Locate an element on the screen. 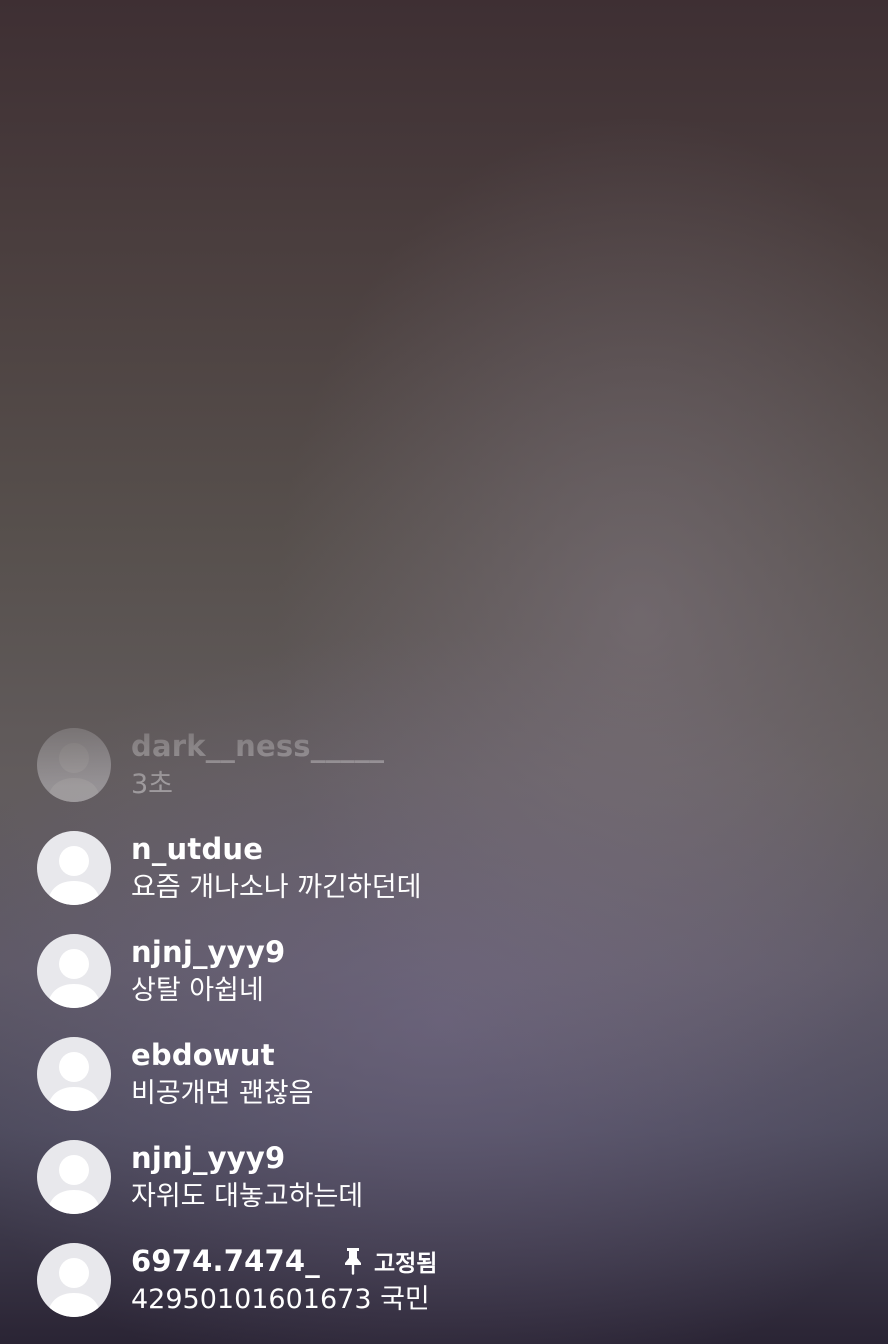 The image size is (888, 1344). comment-username: n_utdue is located at coordinates (197, 849).